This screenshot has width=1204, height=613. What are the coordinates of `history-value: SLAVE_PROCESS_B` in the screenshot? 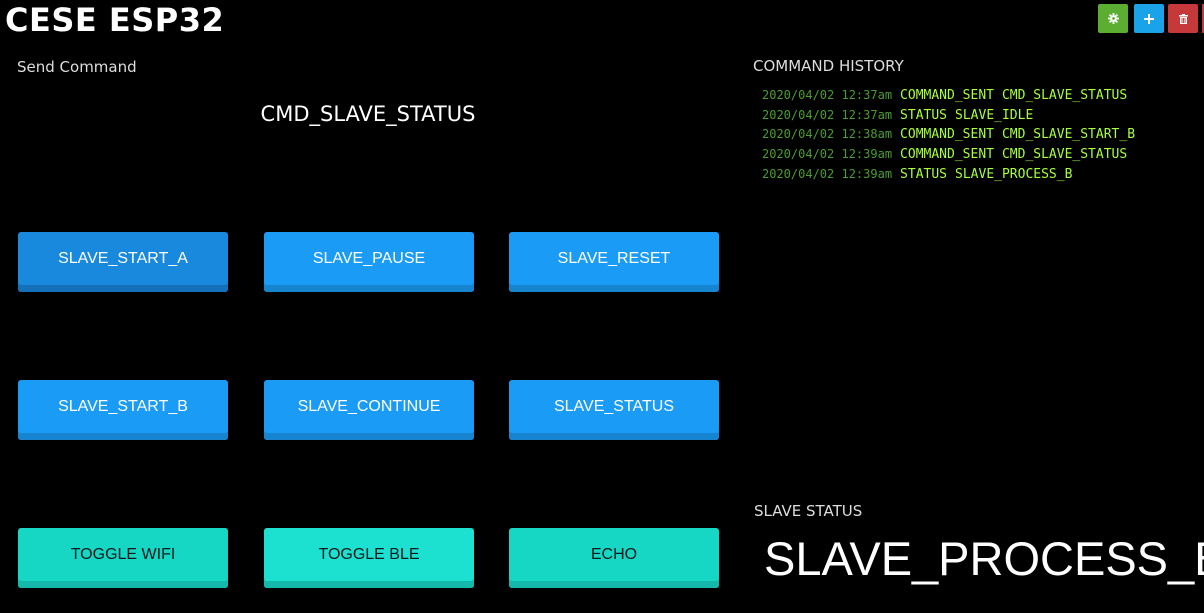 It's located at (1014, 174).